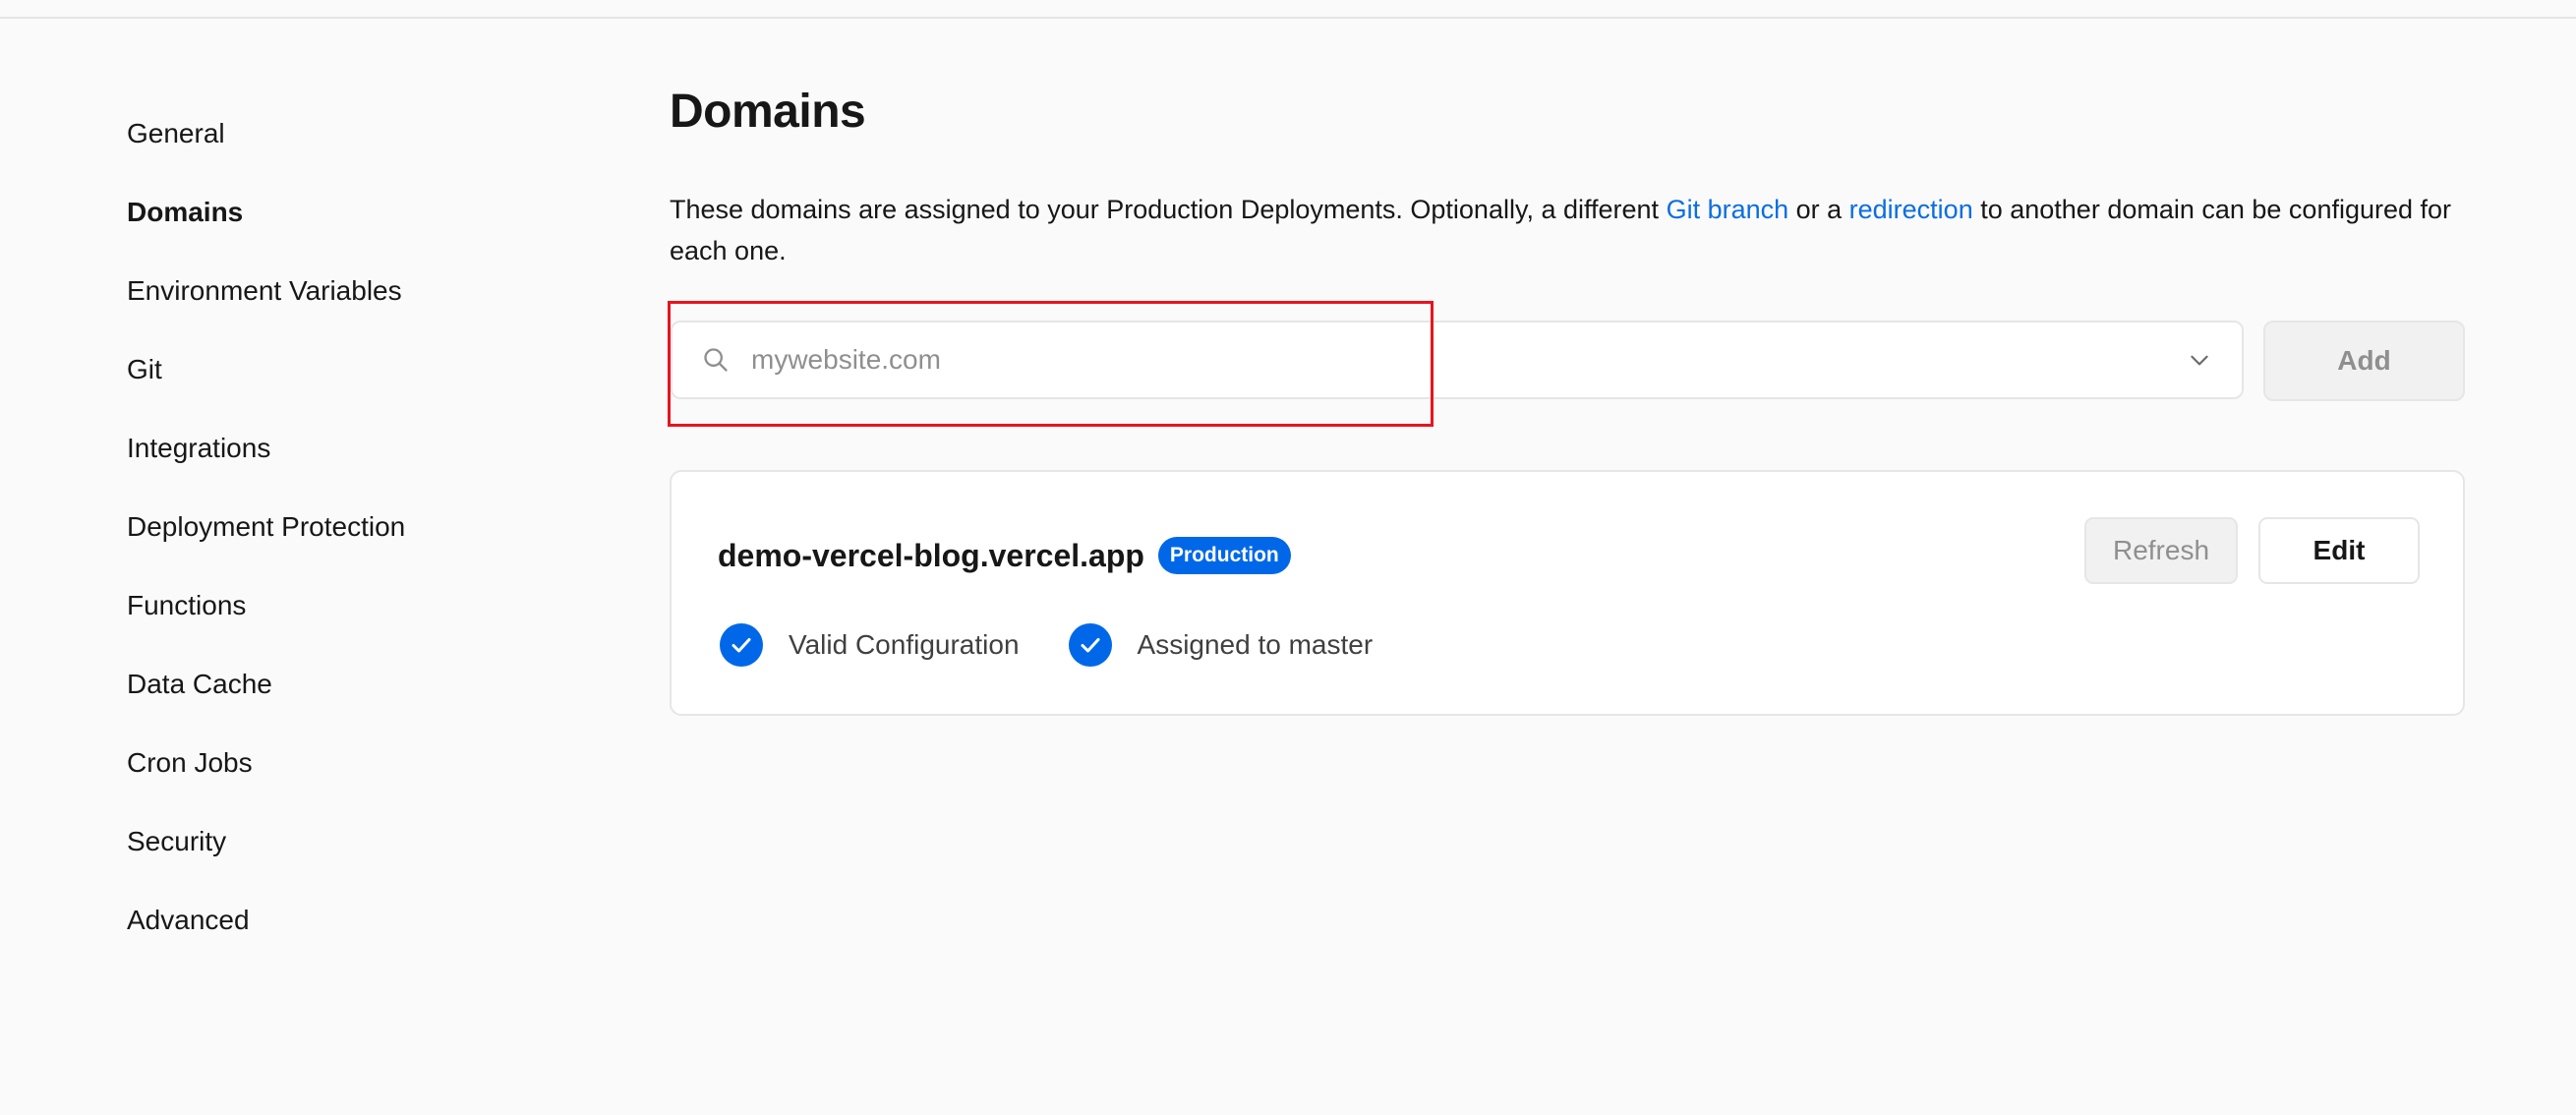  Describe the element at coordinates (2199, 360) in the screenshot. I see `chevron-down-icon` at that location.